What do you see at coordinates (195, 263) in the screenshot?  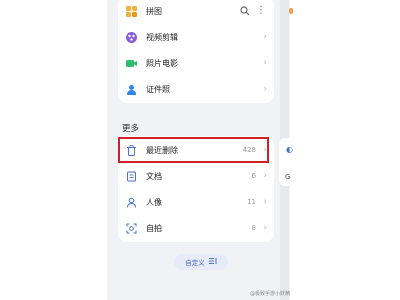 I see `customize-label: 自定义` at bounding box center [195, 263].